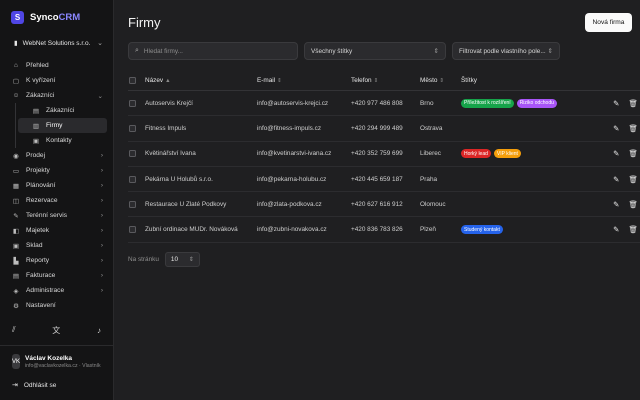 The width and height of the screenshot is (640, 400). I want to click on nav-item-terenni-servis: ✎ Terénní servis ›, so click(56, 215).